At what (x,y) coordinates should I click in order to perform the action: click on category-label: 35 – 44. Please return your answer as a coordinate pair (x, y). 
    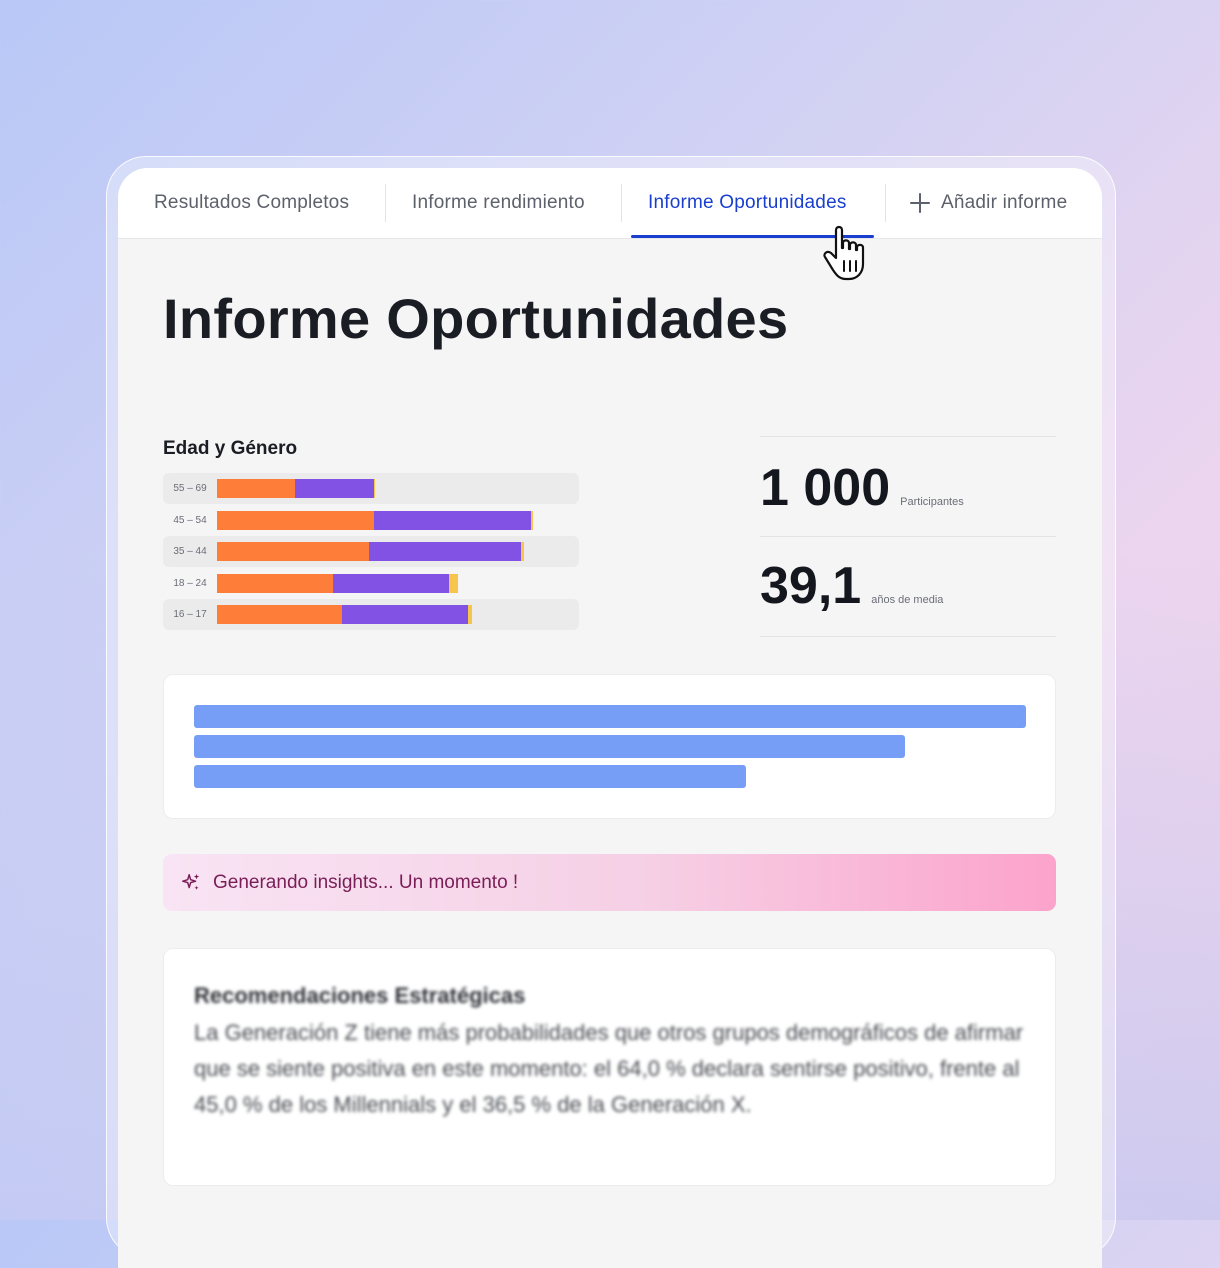
    Looking at the image, I should click on (190, 551).